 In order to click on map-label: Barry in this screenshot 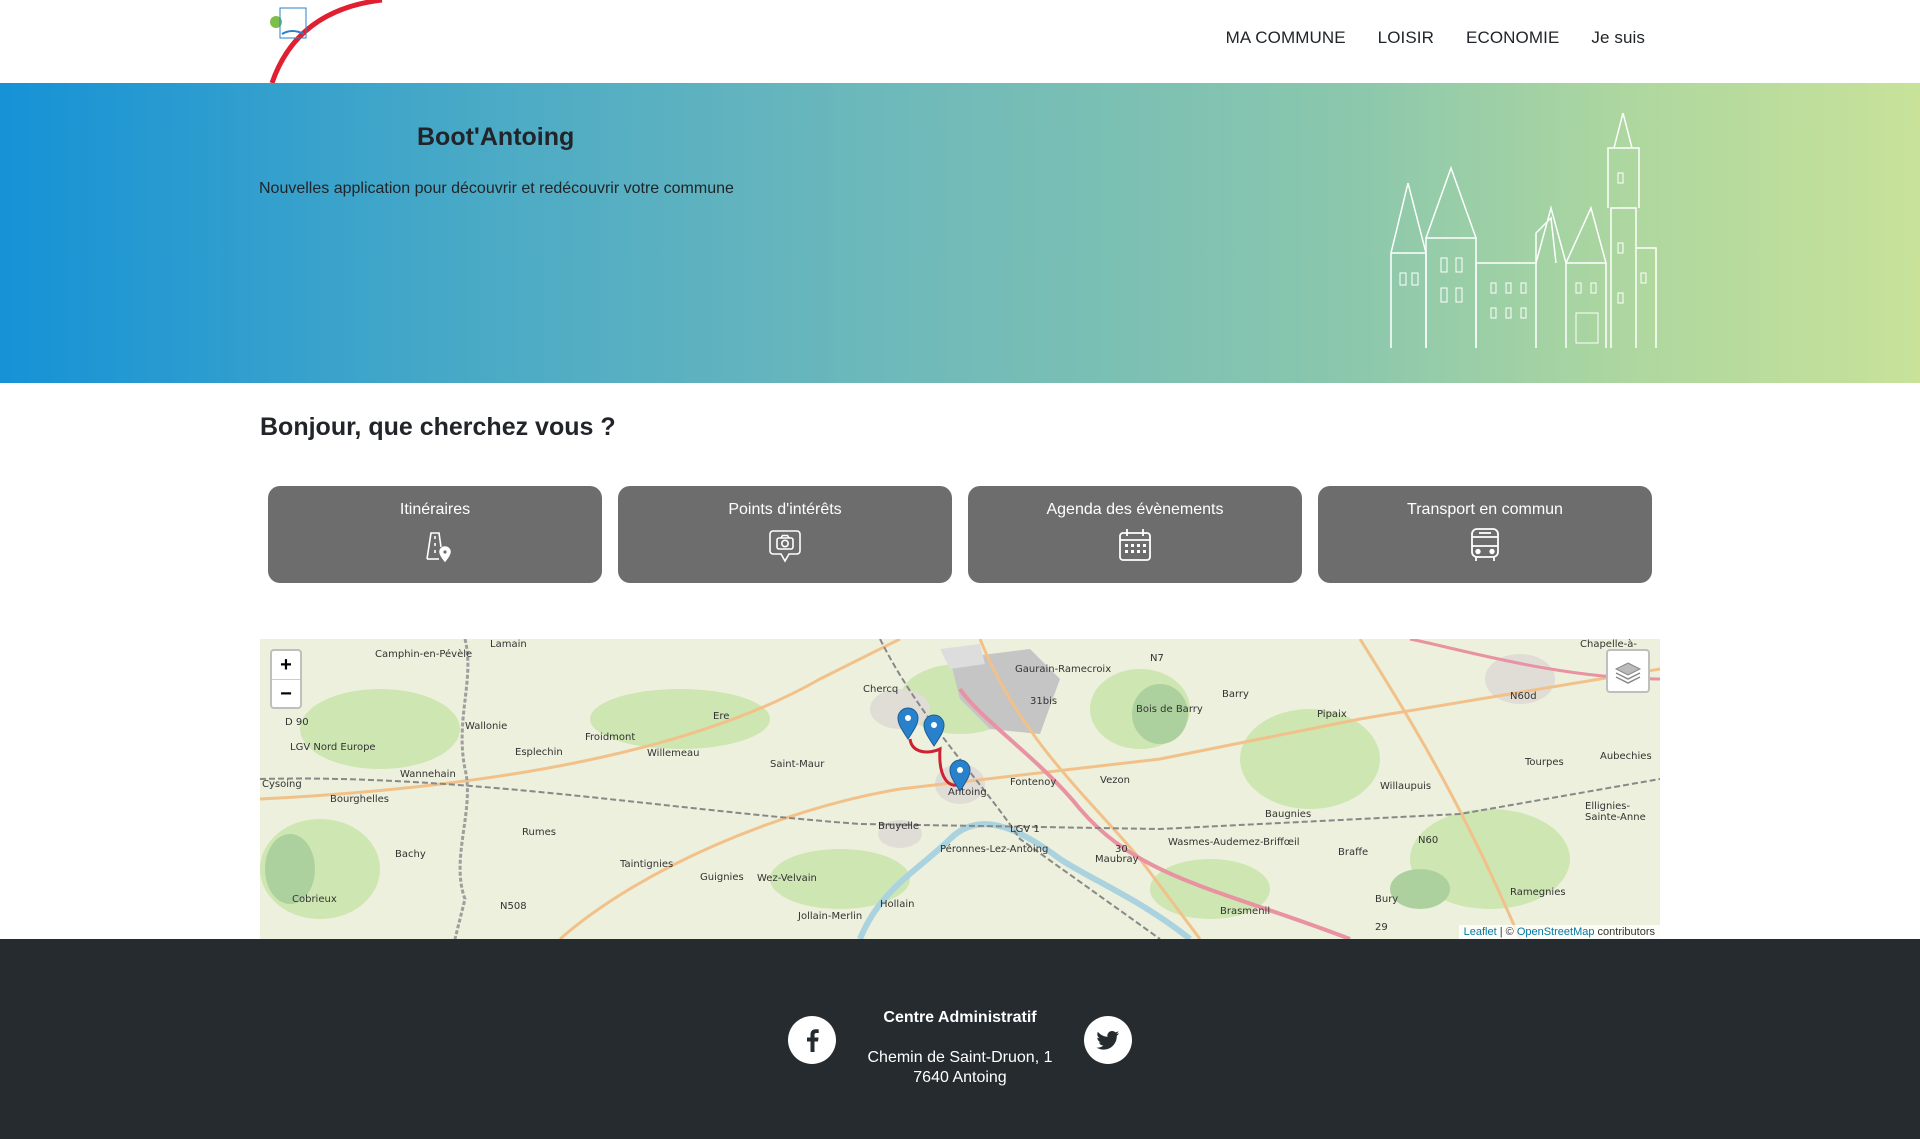, I will do `click(1235, 694)`.